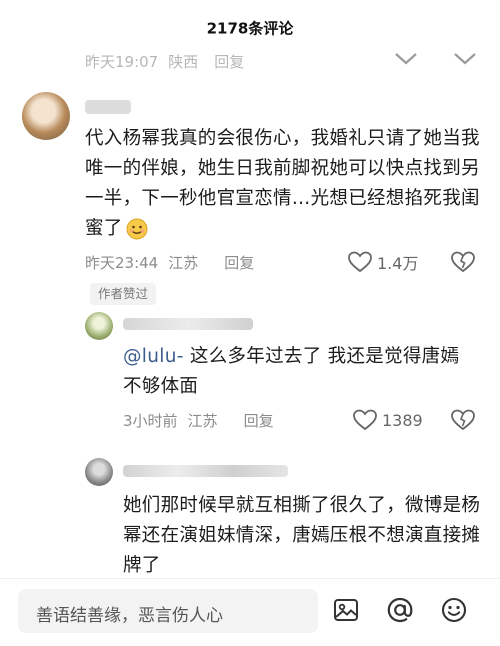 This screenshot has height=646, width=500. Describe the element at coordinates (183, 262) in the screenshot. I see `comment-location: 江苏` at that location.